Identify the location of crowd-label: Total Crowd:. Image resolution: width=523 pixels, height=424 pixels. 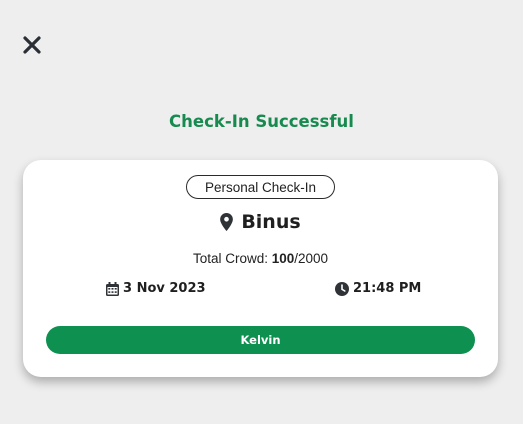
(232, 258).